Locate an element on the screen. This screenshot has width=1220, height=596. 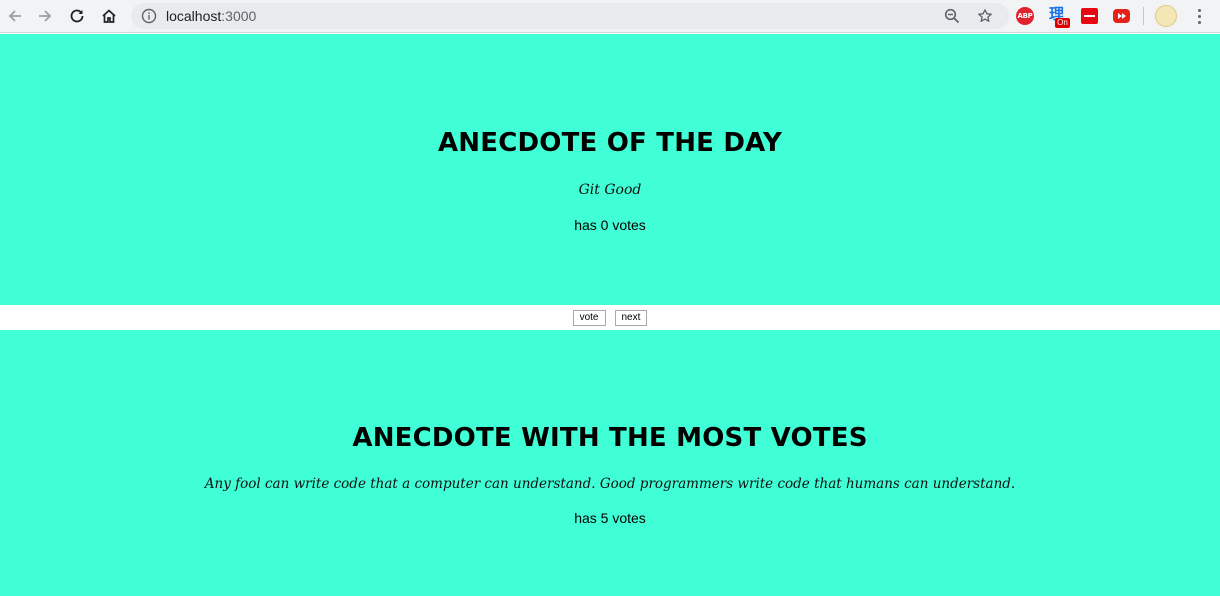
zoom-out-icon is located at coordinates (952, 16).